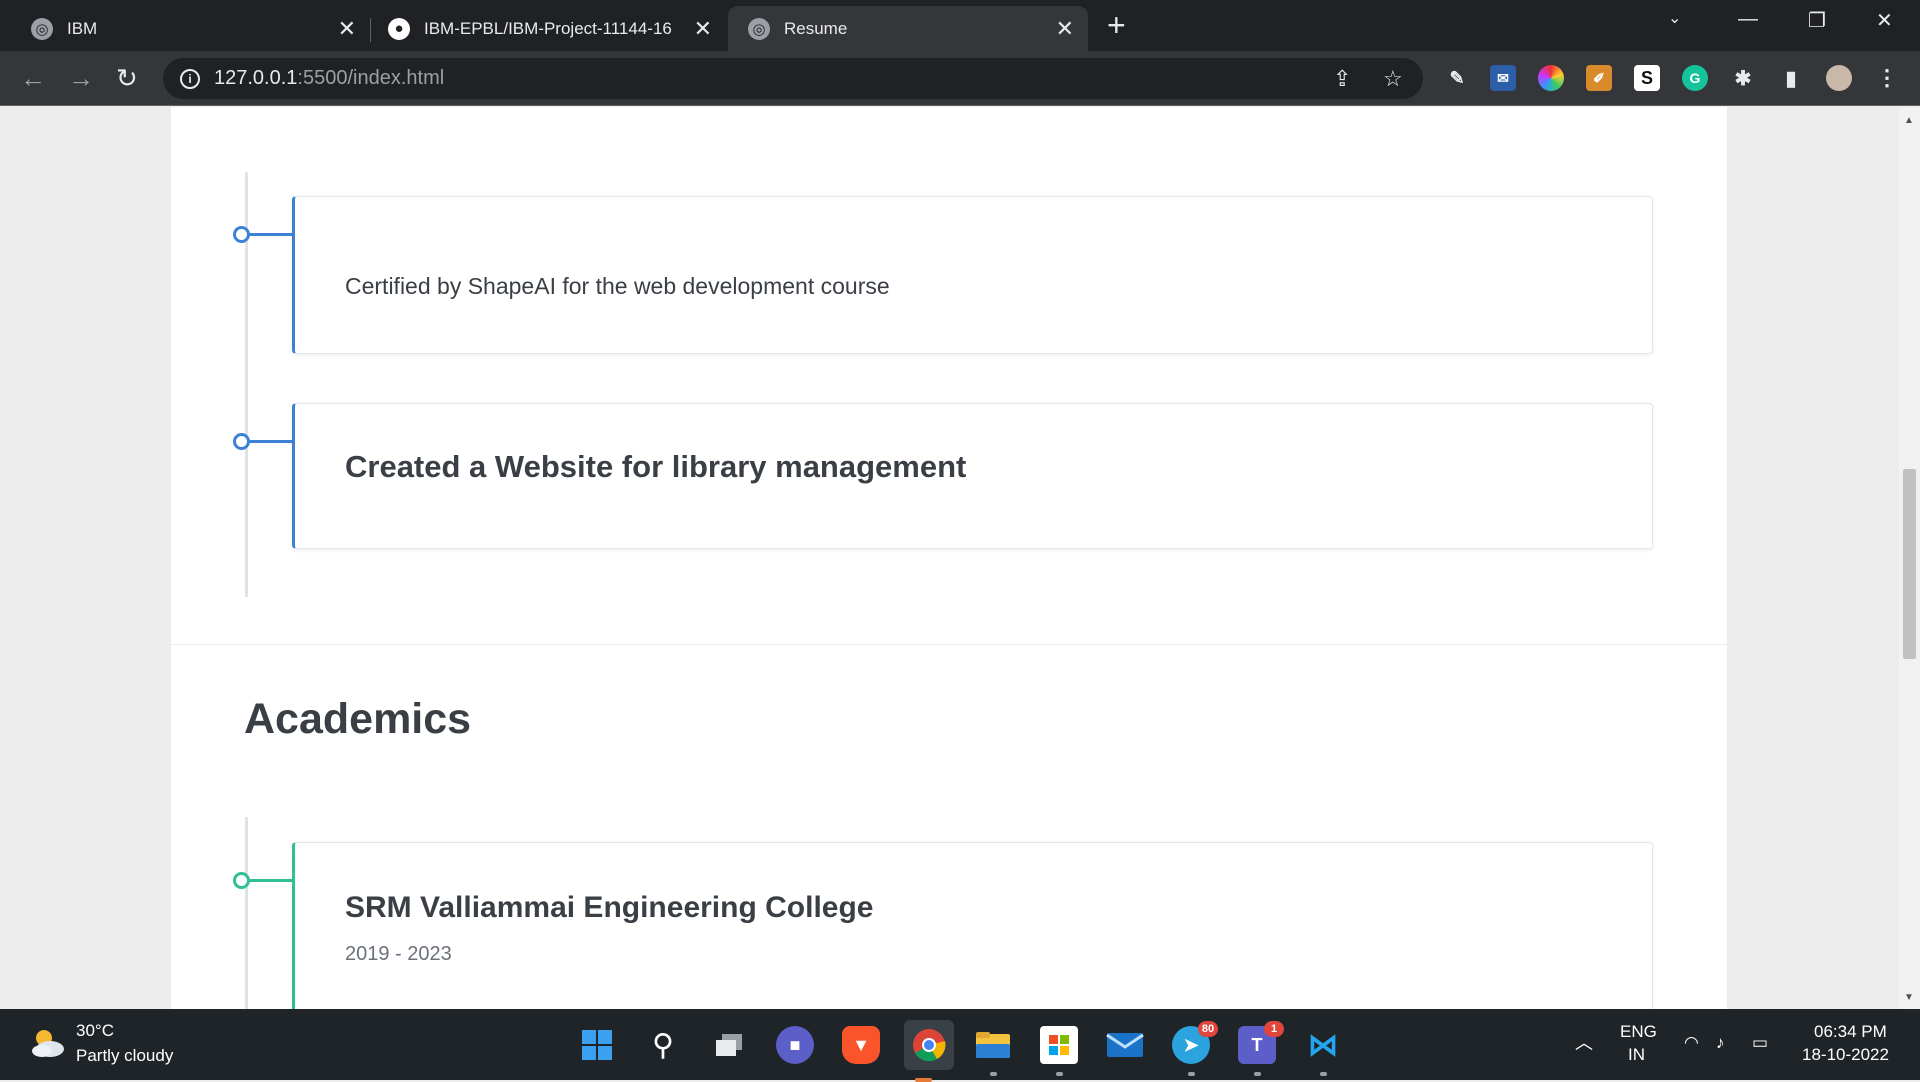  What do you see at coordinates (597, 1045) in the screenshot?
I see `windows-logo-icon` at bounding box center [597, 1045].